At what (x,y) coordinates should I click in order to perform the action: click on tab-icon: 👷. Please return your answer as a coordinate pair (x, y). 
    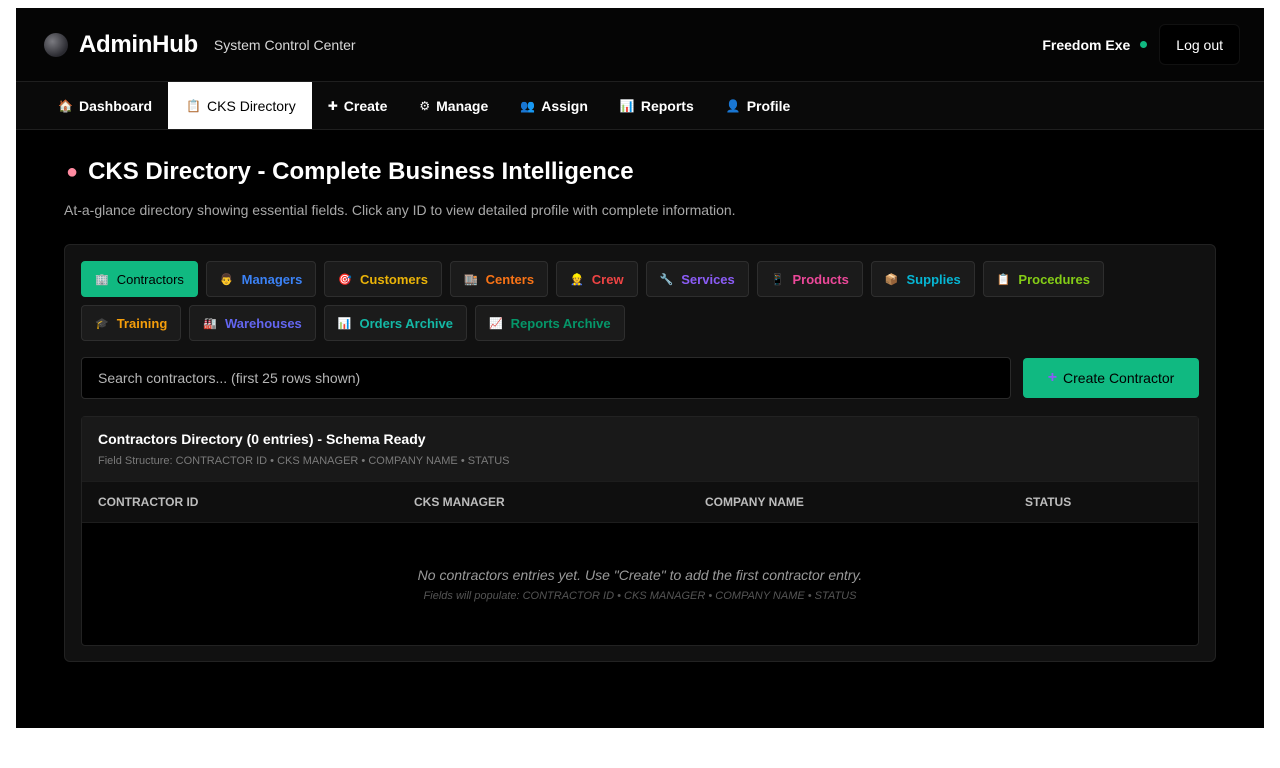
    Looking at the image, I should click on (577, 279).